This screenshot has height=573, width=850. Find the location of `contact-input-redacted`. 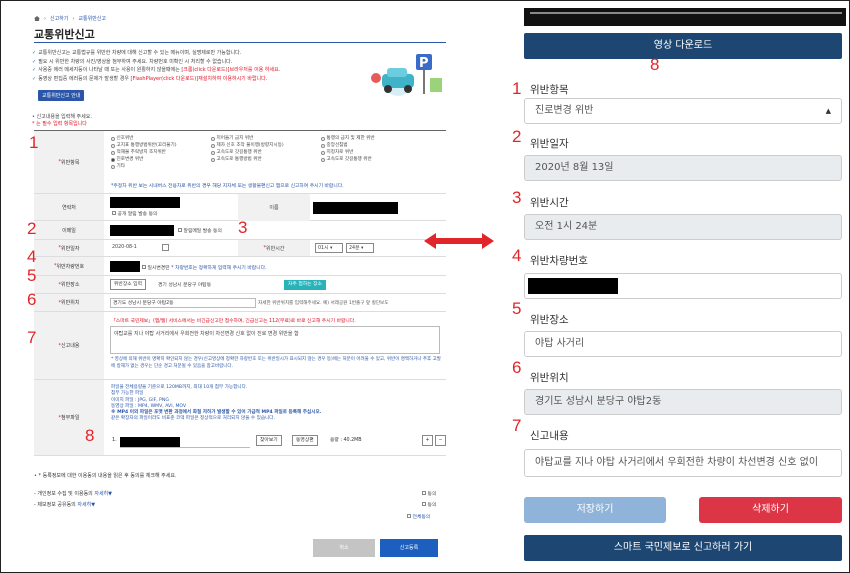

contact-input-redacted is located at coordinates (145, 202).